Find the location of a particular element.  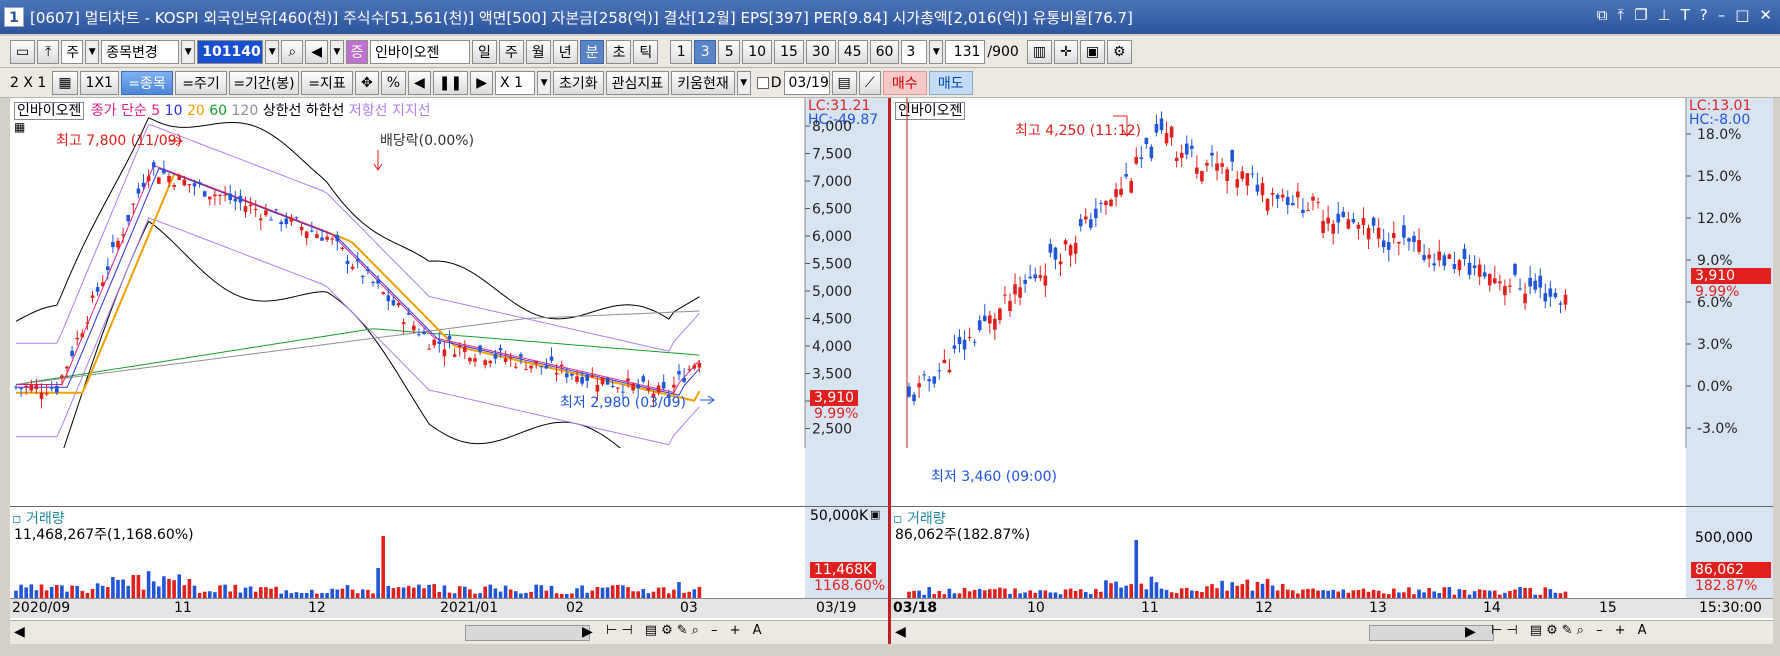

interval-5: 5 is located at coordinates (729, 51).